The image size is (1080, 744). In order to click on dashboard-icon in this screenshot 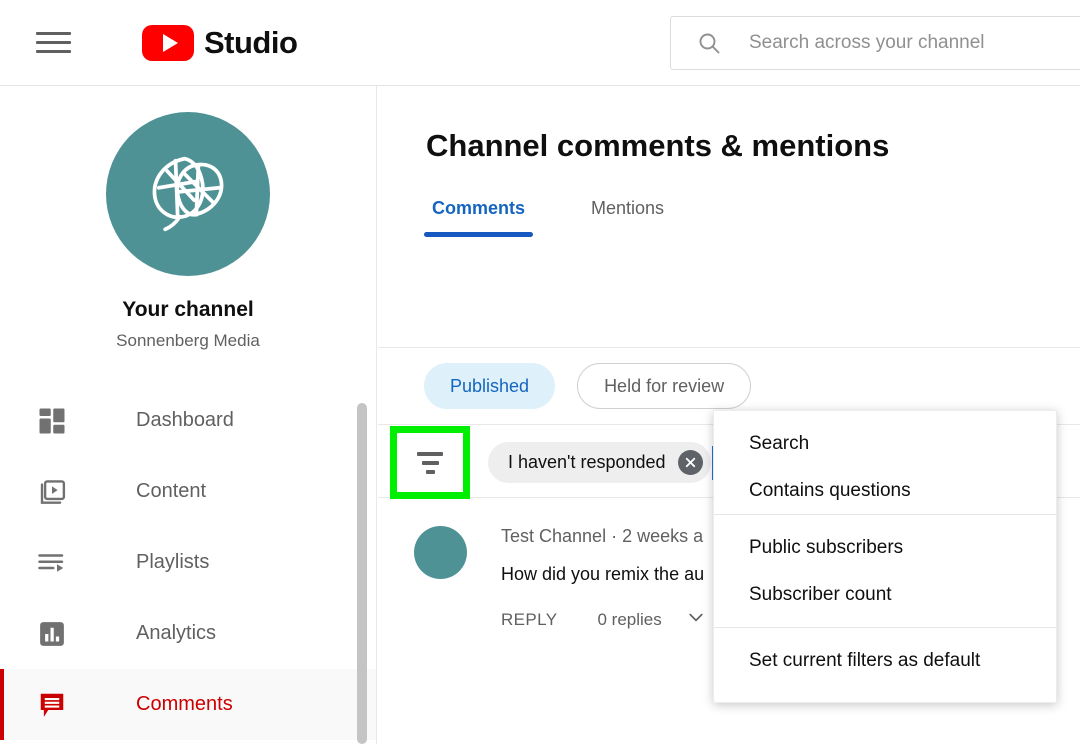, I will do `click(52, 421)`.